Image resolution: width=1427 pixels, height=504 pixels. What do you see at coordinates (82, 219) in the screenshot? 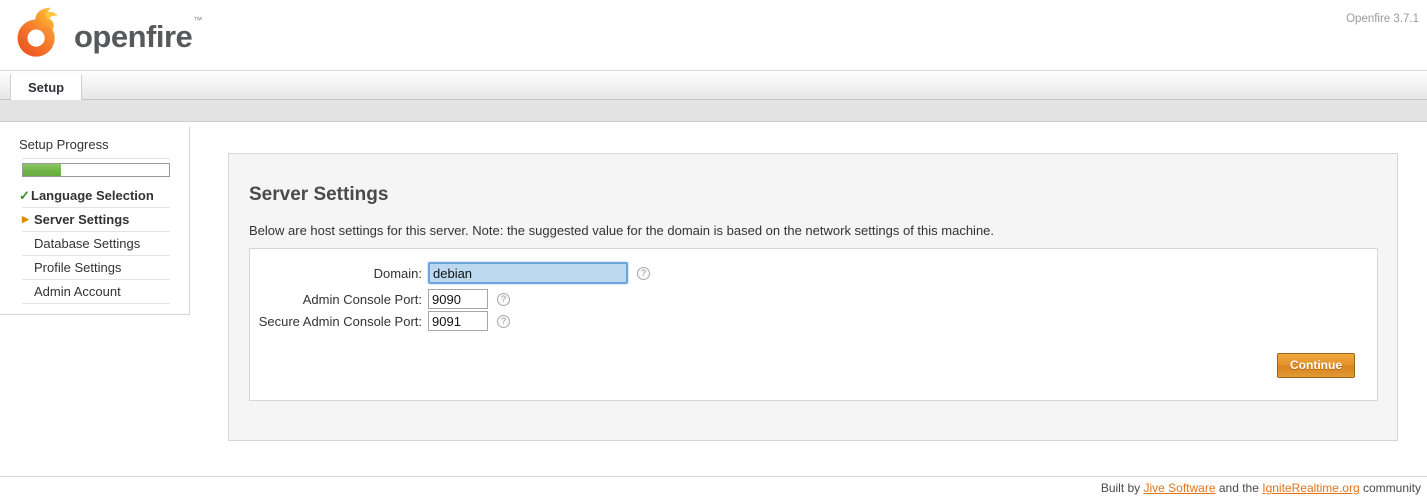
I see `sidebar-item-label: Server Settings` at bounding box center [82, 219].